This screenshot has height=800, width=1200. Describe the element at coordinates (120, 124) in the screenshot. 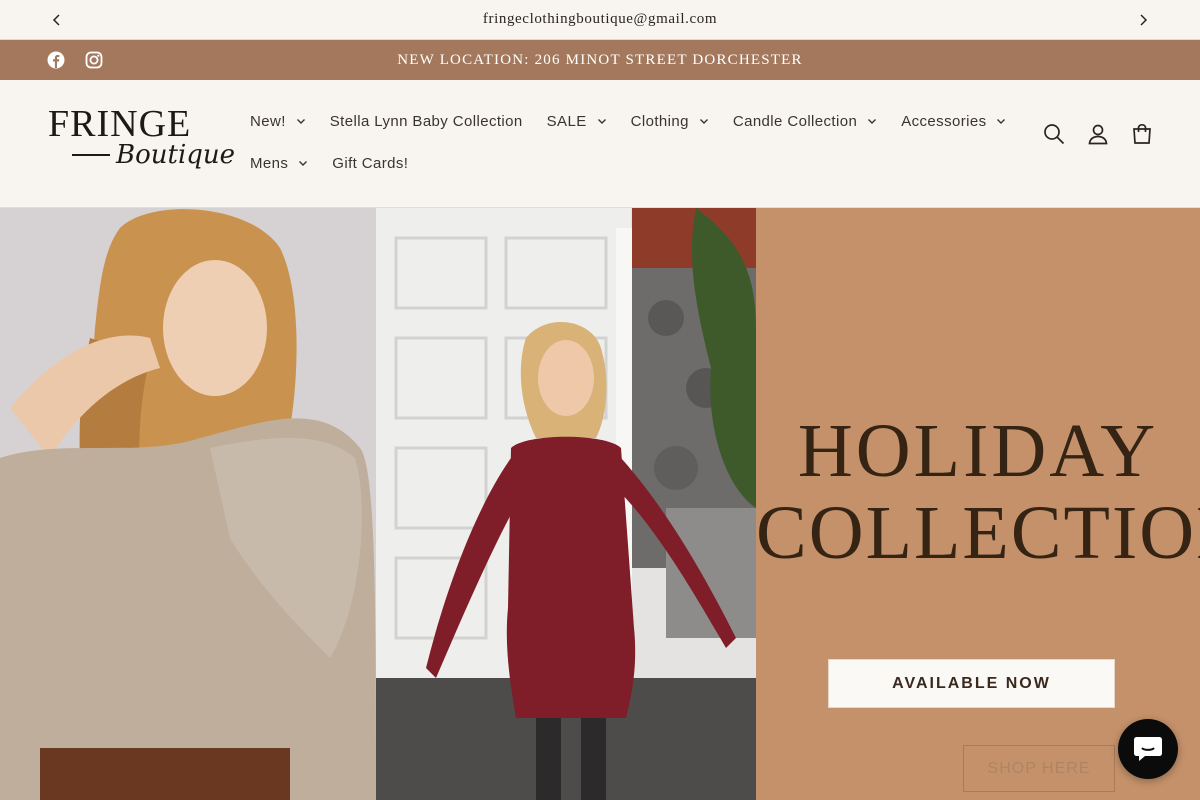

I see `logo-wordmark: FRINGE` at that location.